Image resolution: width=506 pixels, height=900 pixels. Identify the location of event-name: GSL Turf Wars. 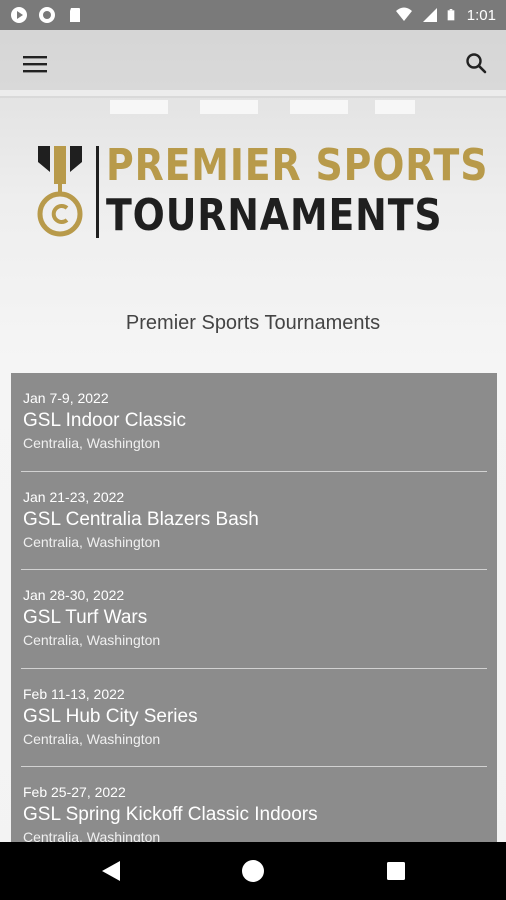
(85, 617).